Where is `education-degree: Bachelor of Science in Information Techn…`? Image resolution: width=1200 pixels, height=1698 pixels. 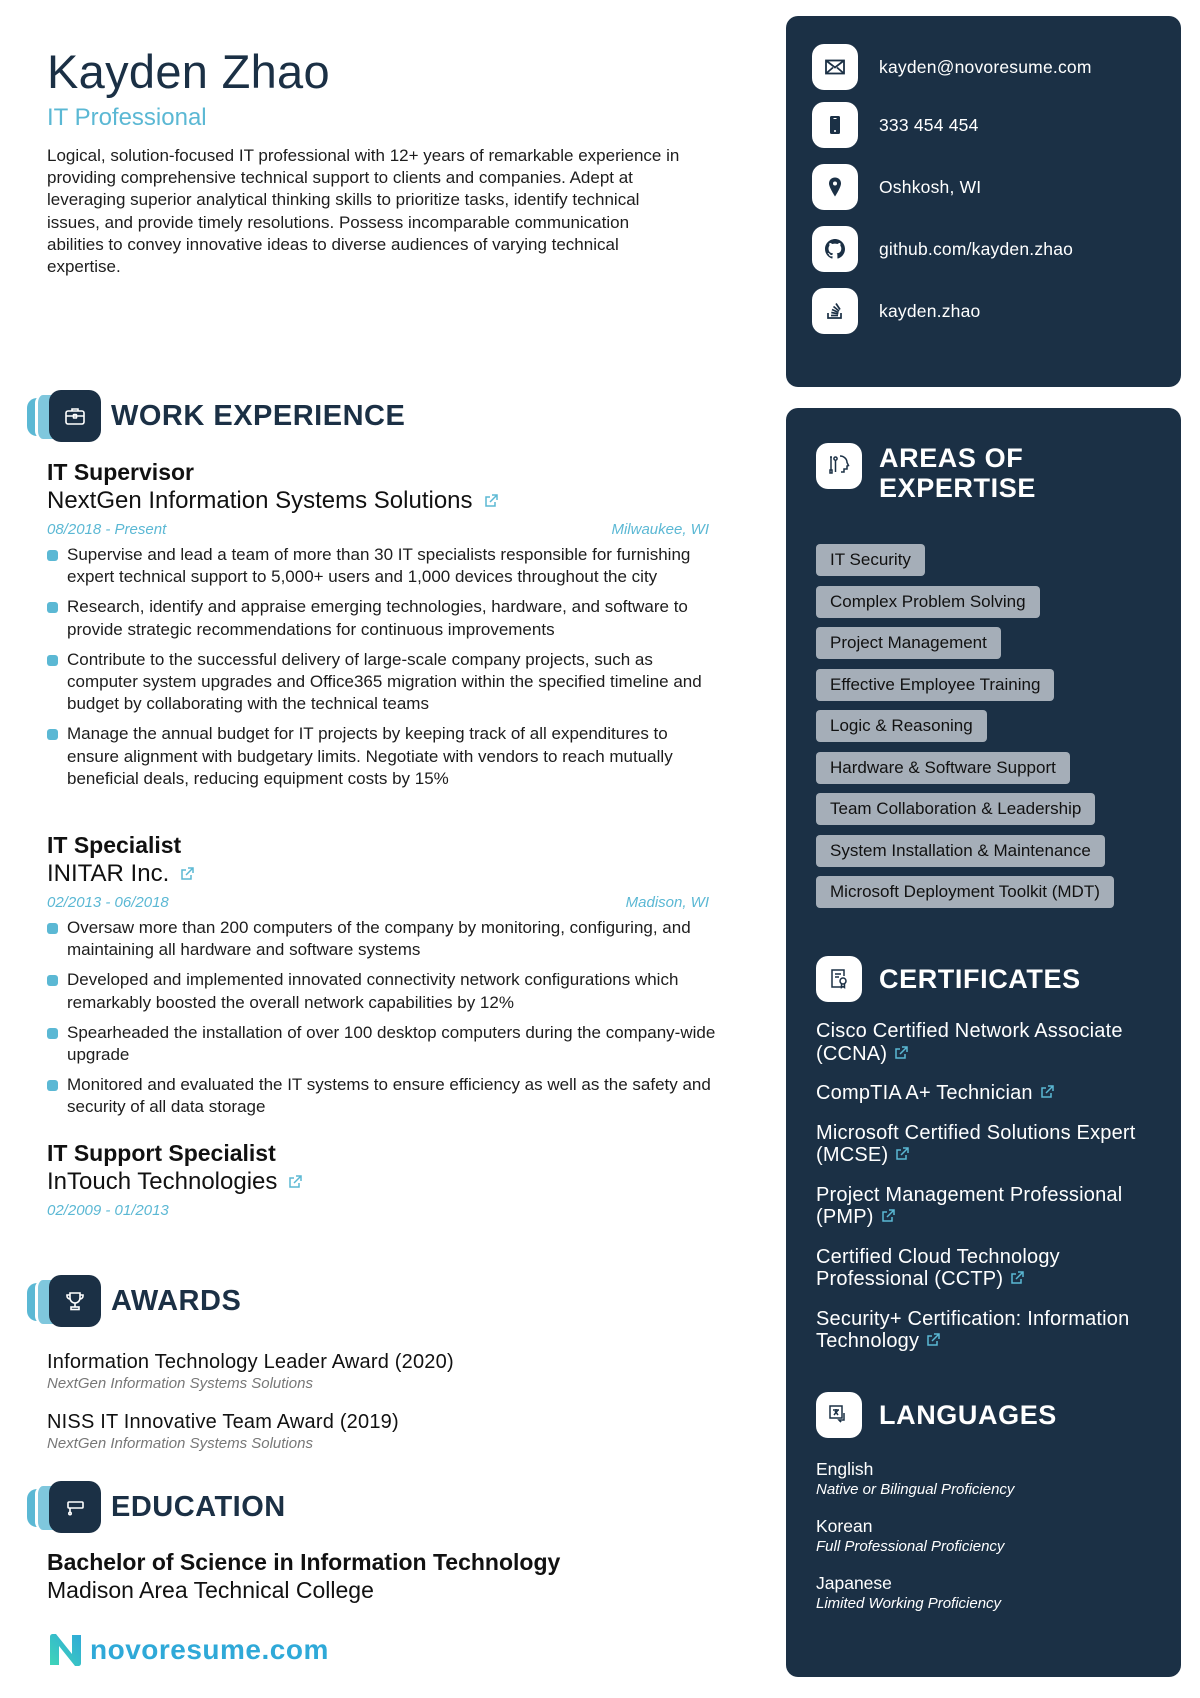 education-degree: Bachelor of Science in Information Techn… is located at coordinates (304, 1562).